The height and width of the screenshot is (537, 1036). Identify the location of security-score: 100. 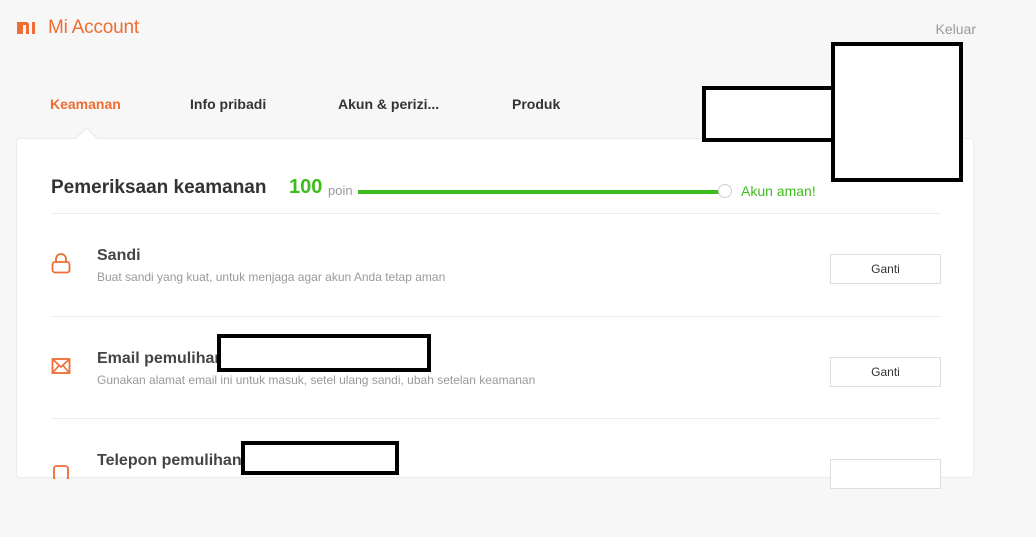
(306, 187).